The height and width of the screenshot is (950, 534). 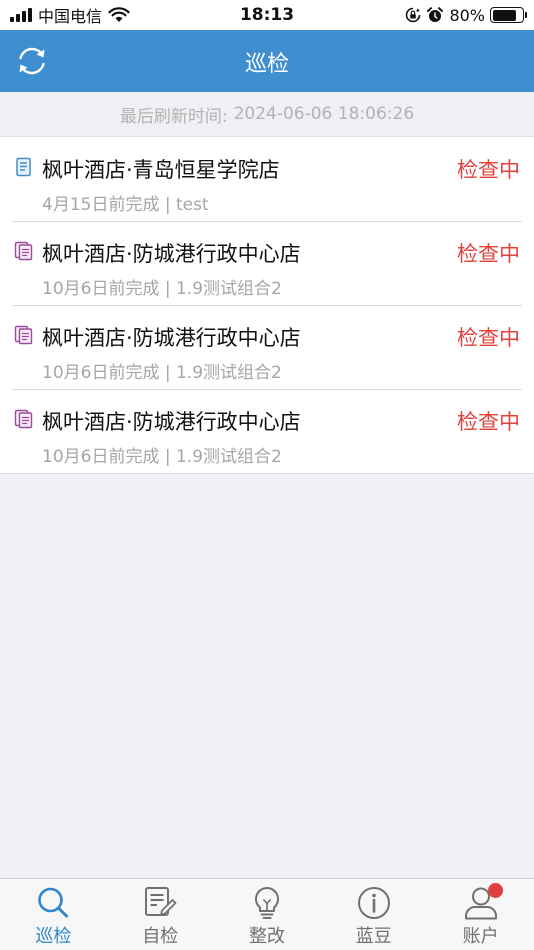 What do you see at coordinates (173, 116) in the screenshot?
I see `last-refresh-label: 最后刷新时间:` at bounding box center [173, 116].